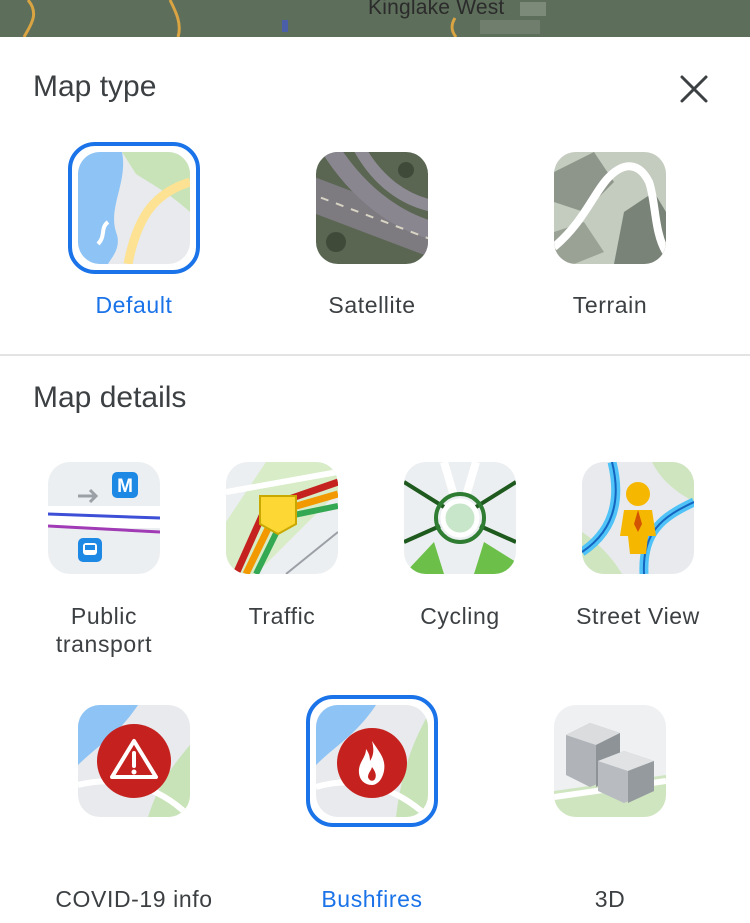  What do you see at coordinates (134, 305) in the screenshot?
I see `map-type-default-label: Default` at bounding box center [134, 305].